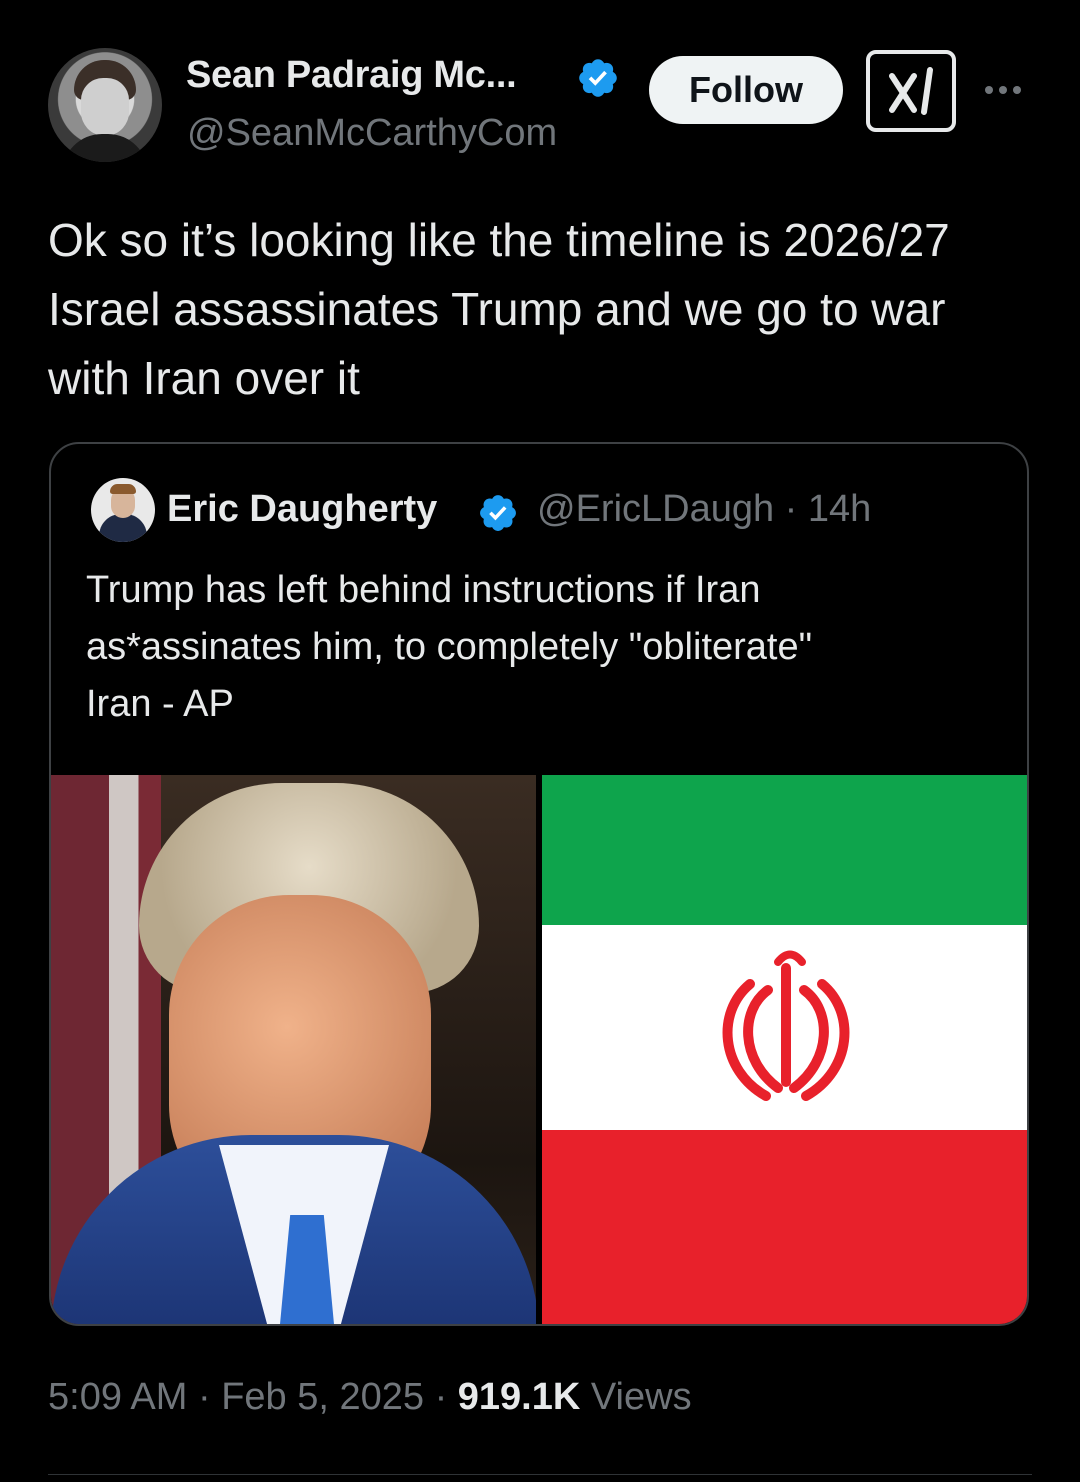  Describe the element at coordinates (498, 513) in the screenshot. I see `quoted-verified-badge-icon` at that location.